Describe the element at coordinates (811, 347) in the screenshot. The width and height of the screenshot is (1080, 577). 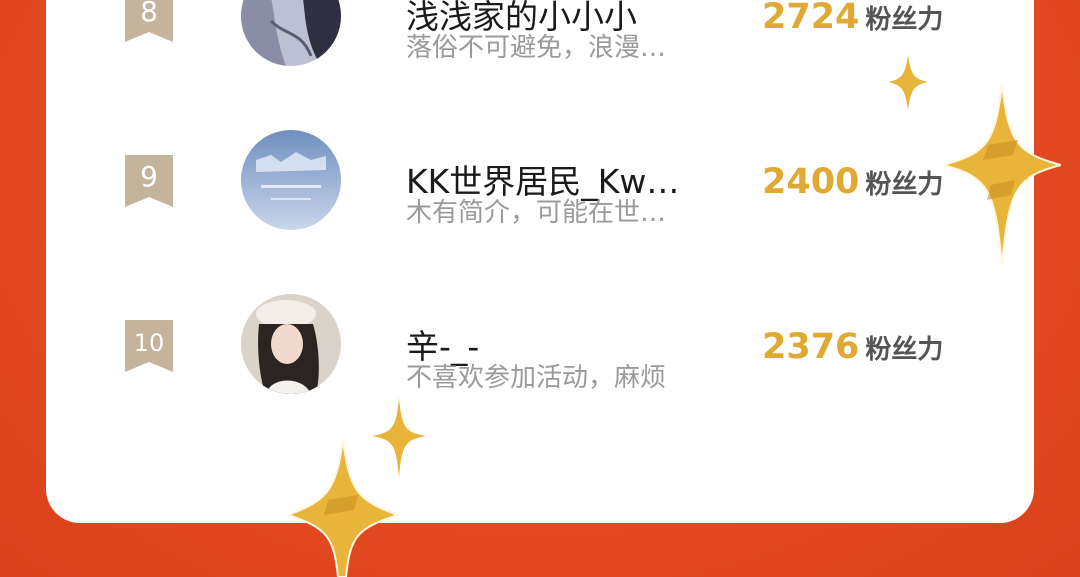
I see `score-value: 2376` at that location.